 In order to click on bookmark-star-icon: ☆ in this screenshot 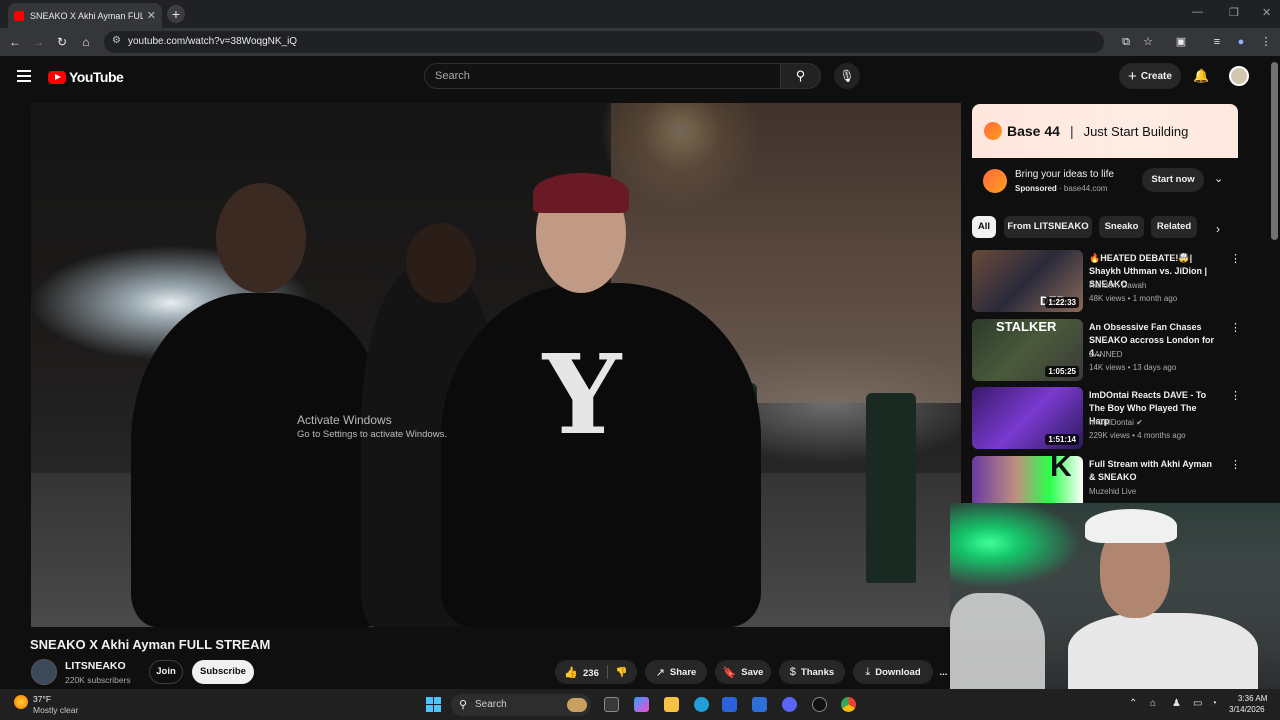, I will do `click(1148, 42)`.